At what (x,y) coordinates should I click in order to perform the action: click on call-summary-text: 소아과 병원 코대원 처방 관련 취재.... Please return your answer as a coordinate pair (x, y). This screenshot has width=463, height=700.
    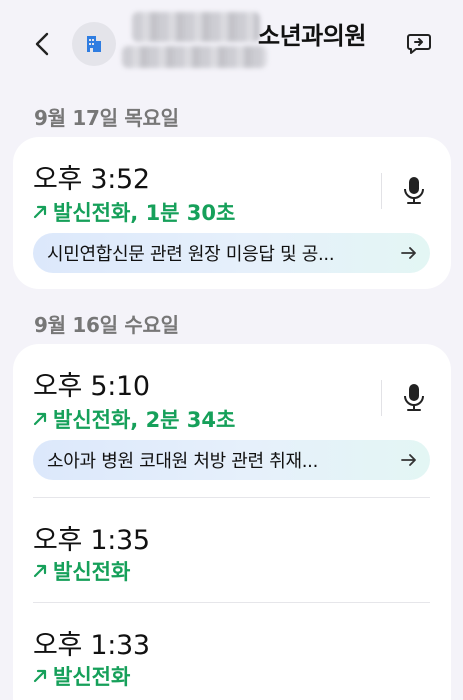
    Looking at the image, I should click on (183, 461).